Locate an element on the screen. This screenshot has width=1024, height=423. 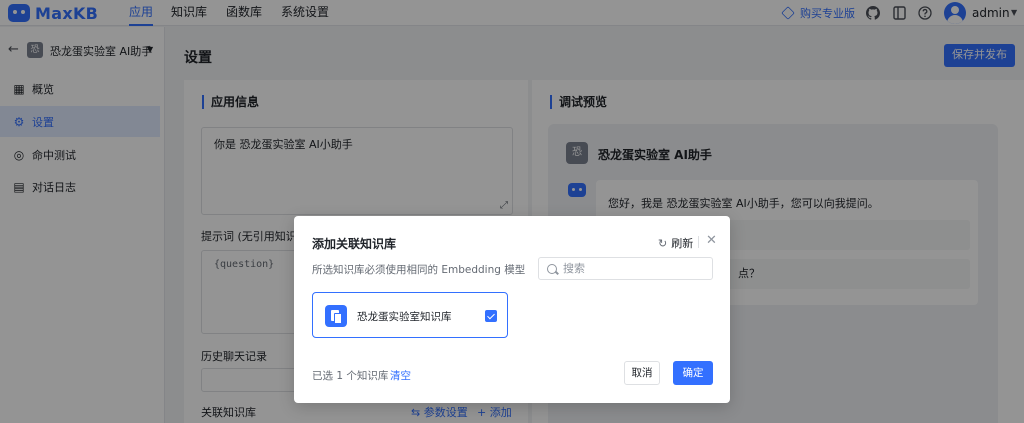
dialog-title: 添加关联知识库 is located at coordinates (354, 244).